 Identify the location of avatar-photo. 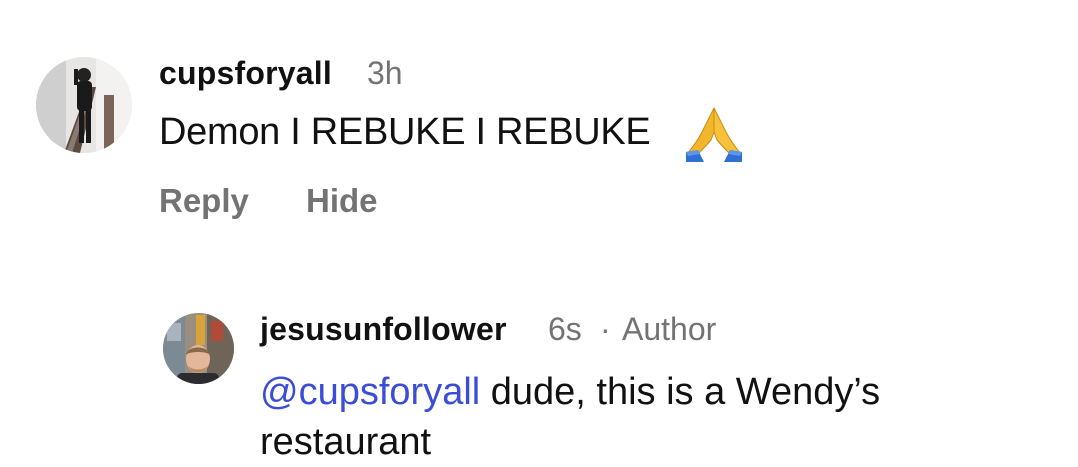
(84, 105).